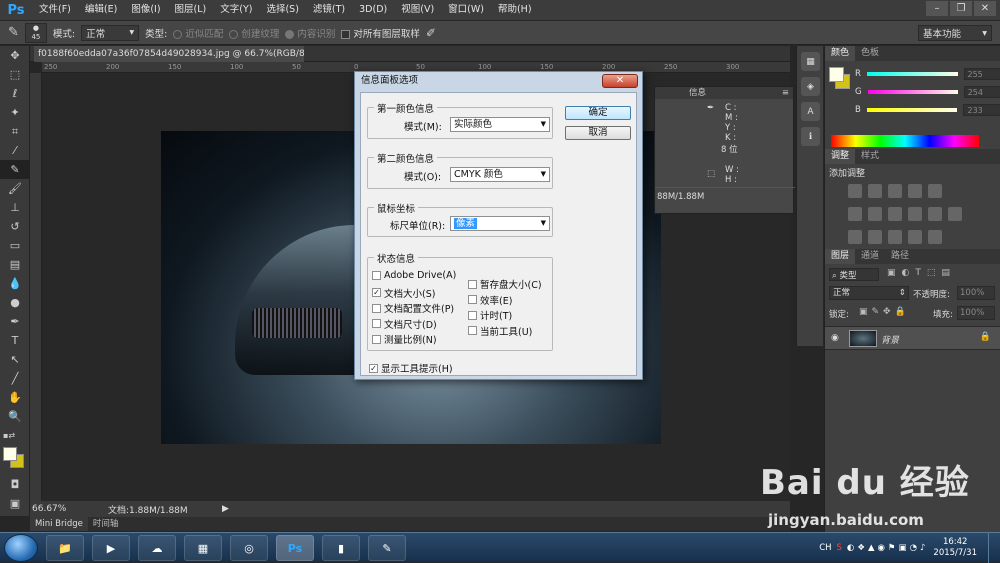  What do you see at coordinates (111, 548) in the screenshot?
I see `taskbar-app-media-icon: ▶` at bounding box center [111, 548].